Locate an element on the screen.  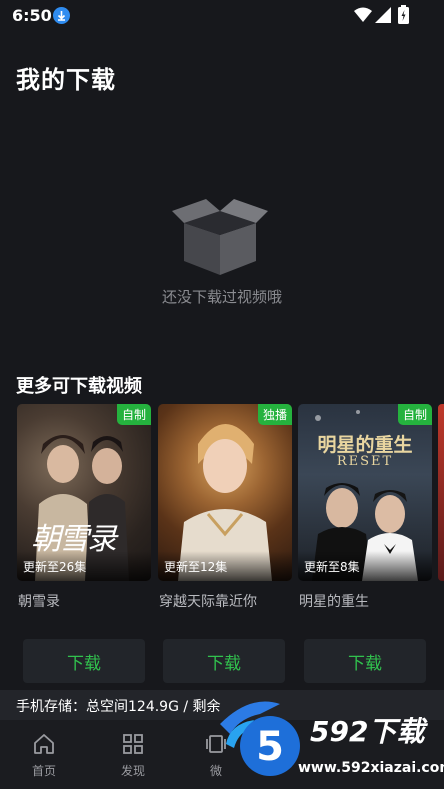
video-card: 自制 明星的重生 RESET 更新至8集 明星的重生 is located at coordinates (365, 507).